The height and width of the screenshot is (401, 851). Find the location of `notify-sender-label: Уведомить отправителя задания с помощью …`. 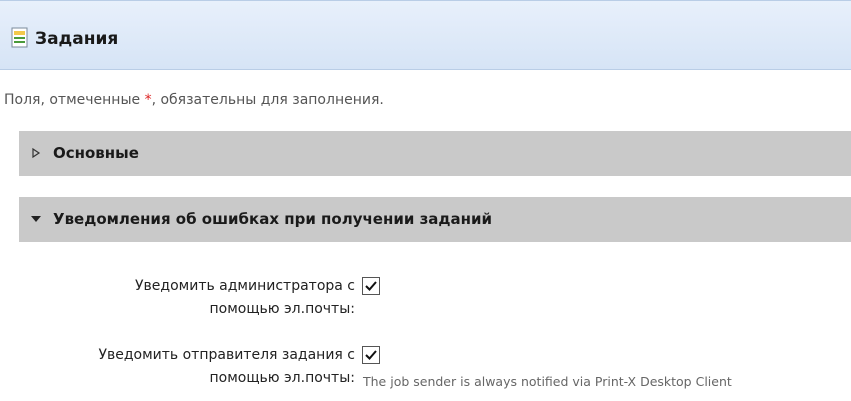

notify-sender-label: Уведомить отправителя задания с помощью … is located at coordinates (177, 367).